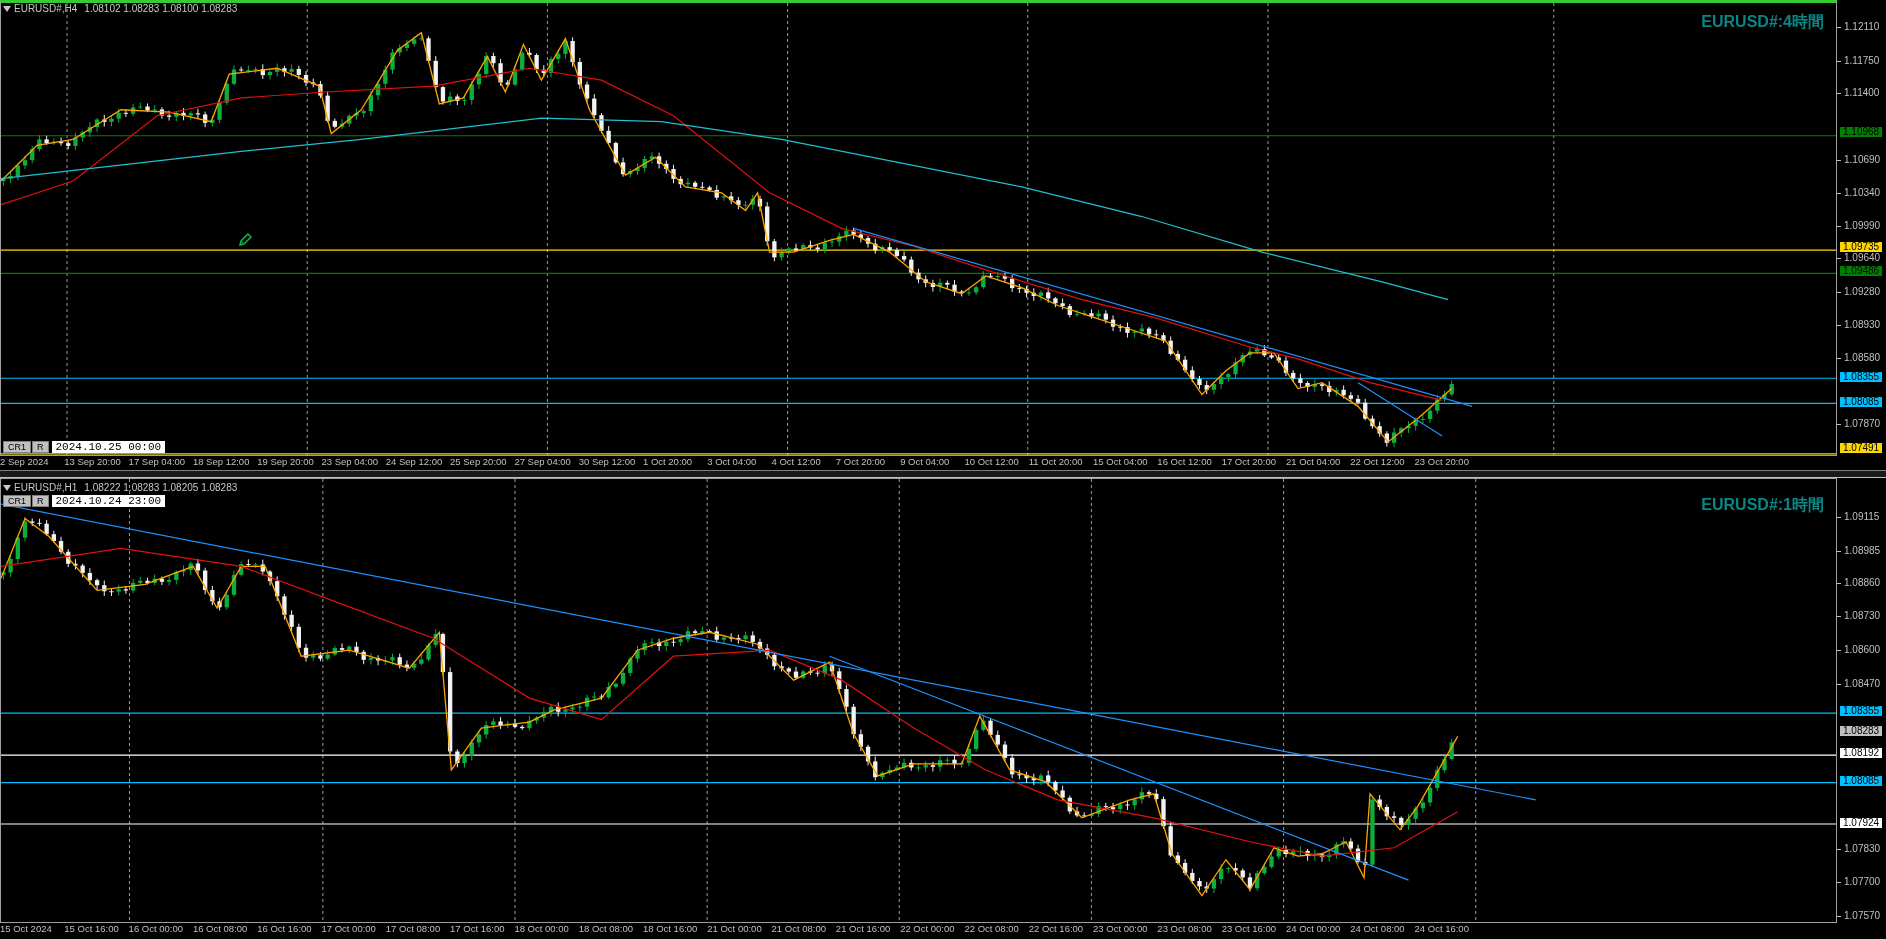  What do you see at coordinates (478, 929) in the screenshot?
I see `time-label: 17 Oct 16:00` at bounding box center [478, 929].